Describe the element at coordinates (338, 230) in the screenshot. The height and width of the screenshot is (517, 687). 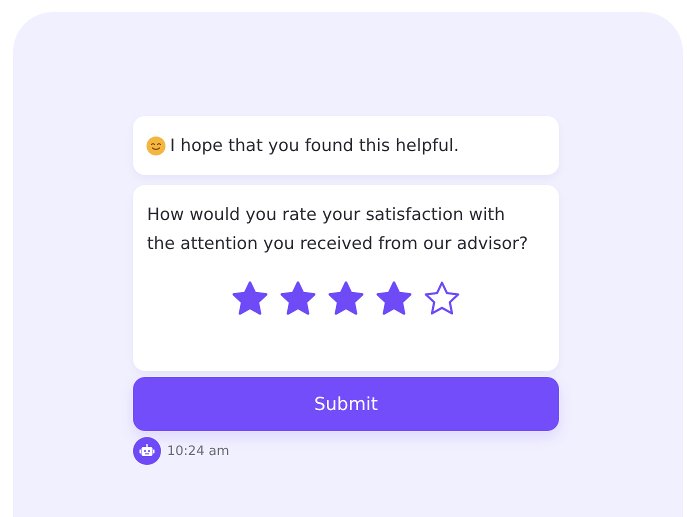
I see `rating-question: How would you rate your satisfaction with the attention you received from our advisor?` at that location.